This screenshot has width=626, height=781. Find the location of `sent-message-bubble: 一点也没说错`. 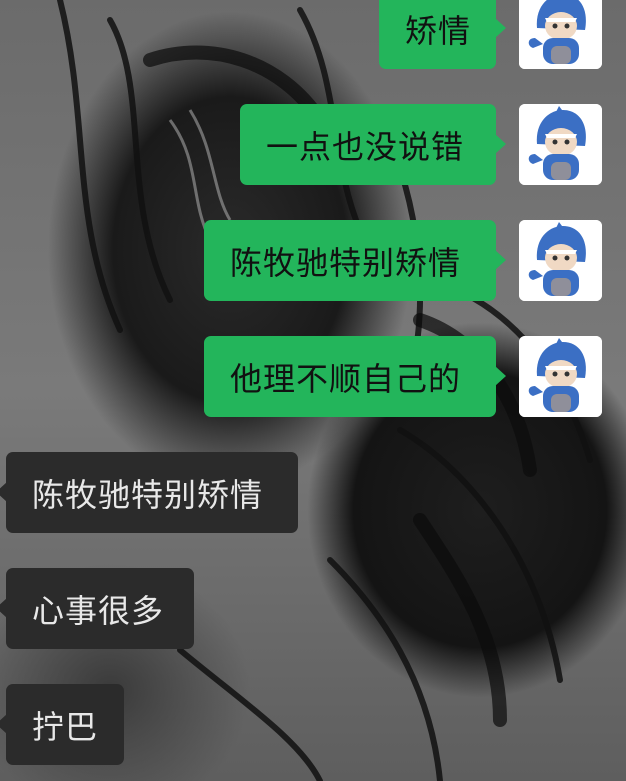

sent-message-bubble: 一点也没说错 is located at coordinates (373, 144).